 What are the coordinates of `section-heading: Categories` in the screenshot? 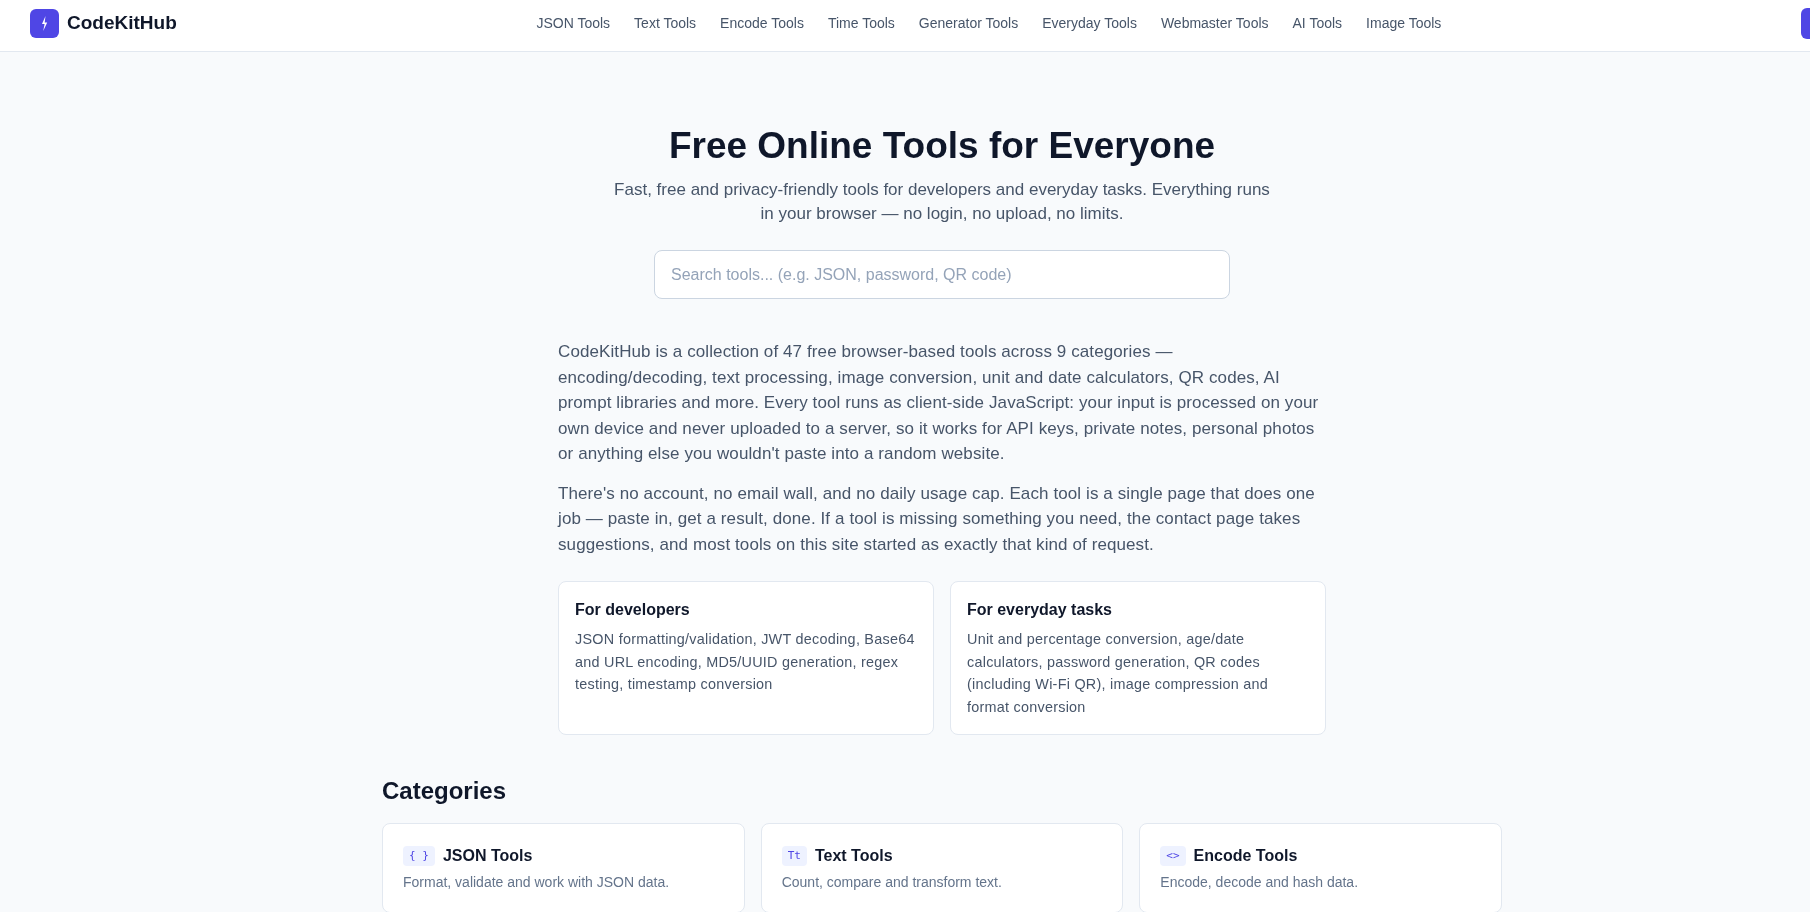 It's located at (444, 791).